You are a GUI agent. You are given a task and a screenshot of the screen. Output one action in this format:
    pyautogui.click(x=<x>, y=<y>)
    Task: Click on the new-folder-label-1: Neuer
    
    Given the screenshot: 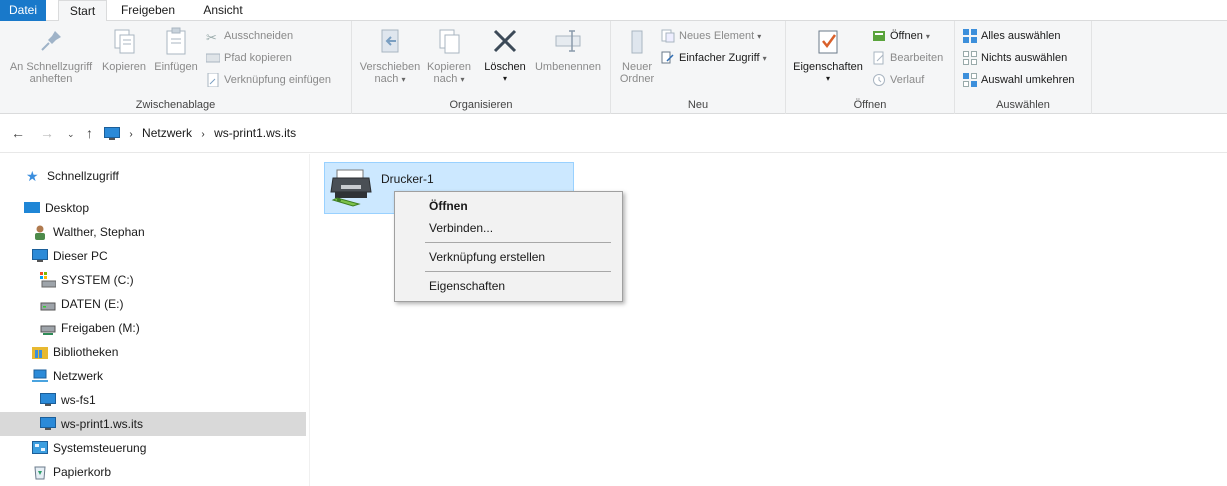 What is the action you would take?
    pyautogui.click(x=637, y=67)
    